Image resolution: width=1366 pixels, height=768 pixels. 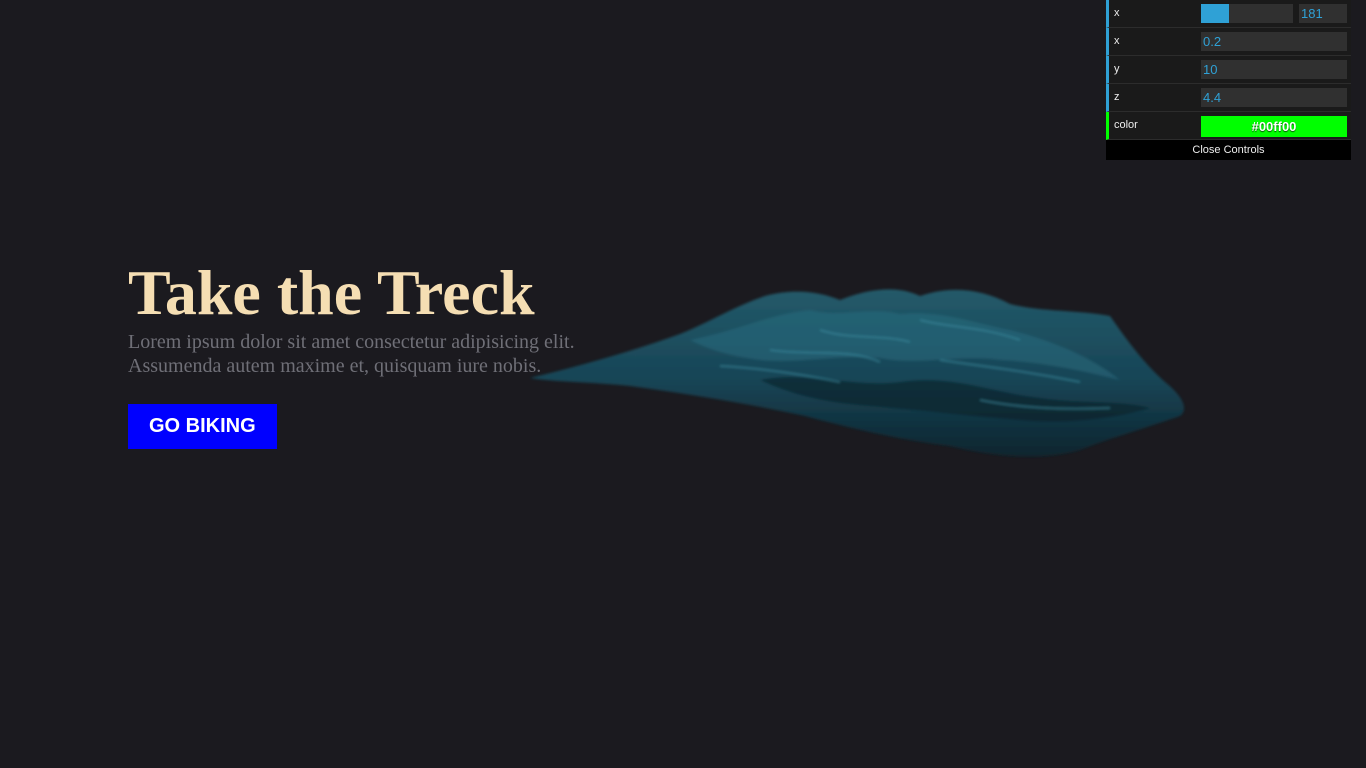 What do you see at coordinates (202, 426) in the screenshot?
I see `go-biking-button: GO BIKING` at bounding box center [202, 426].